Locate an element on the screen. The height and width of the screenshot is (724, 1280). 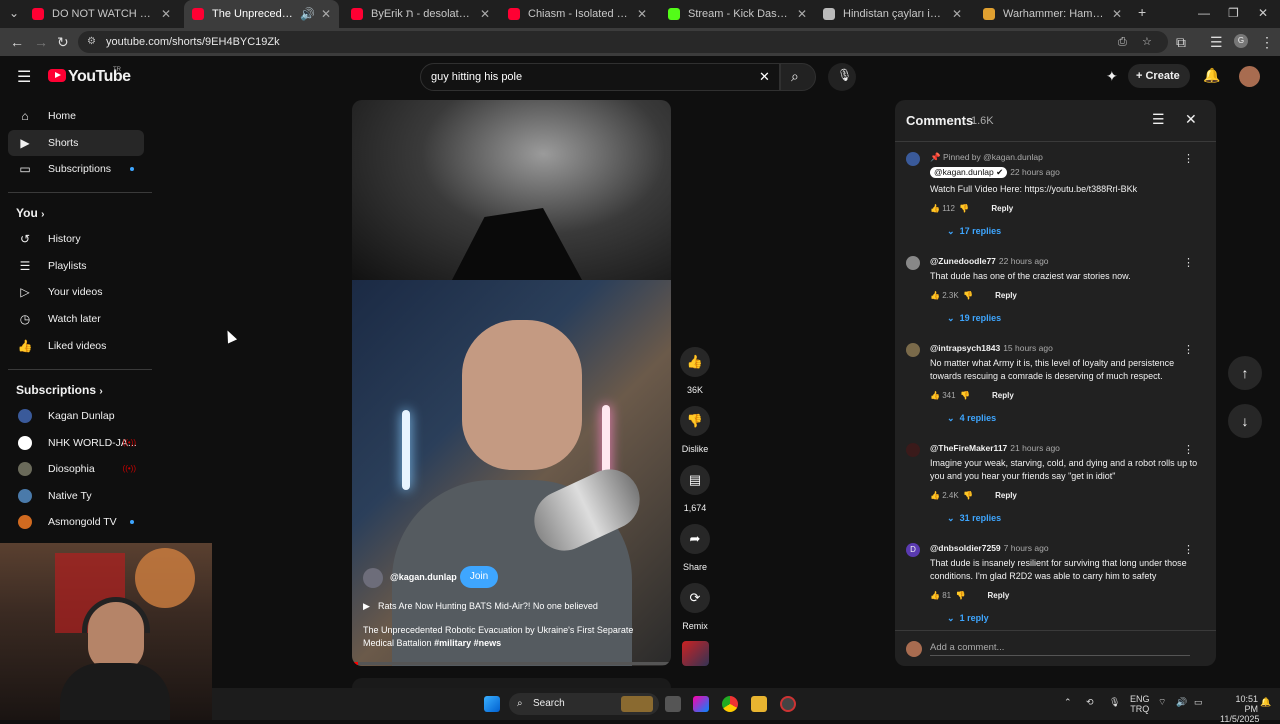
voice-search-button: 🎙 is located at coordinates (842, 77).